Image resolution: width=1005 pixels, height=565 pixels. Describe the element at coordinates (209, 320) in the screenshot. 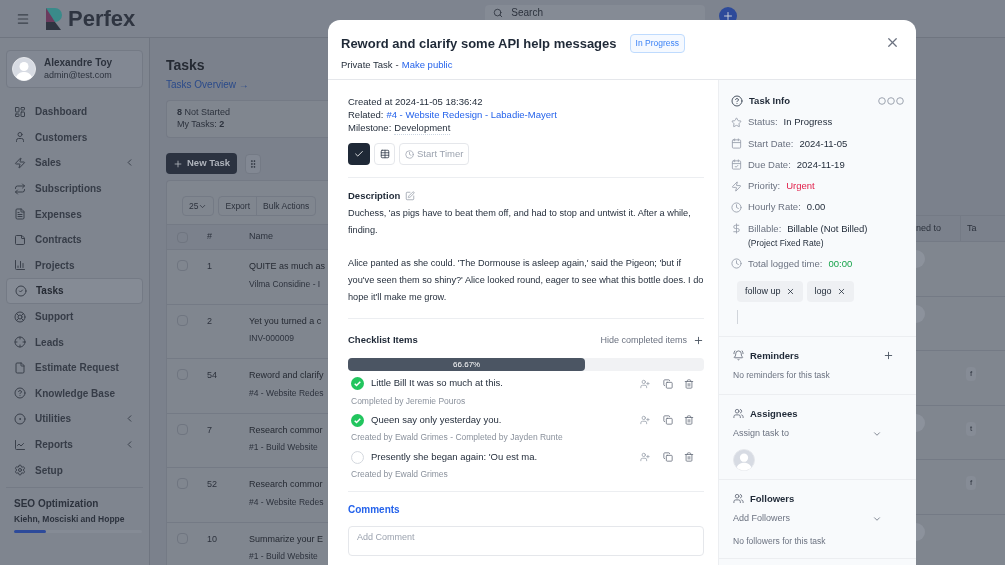

I see `table-cell-text: 2` at that location.